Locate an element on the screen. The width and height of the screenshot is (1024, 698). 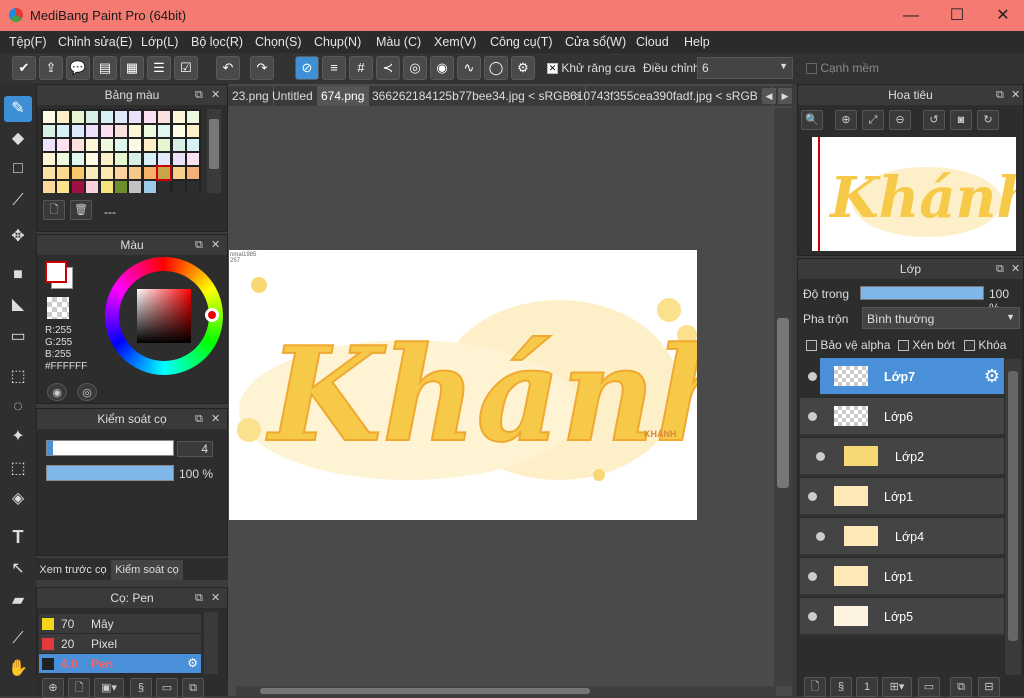
layer-row: Lớp1 is located at coordinates (902, 497).